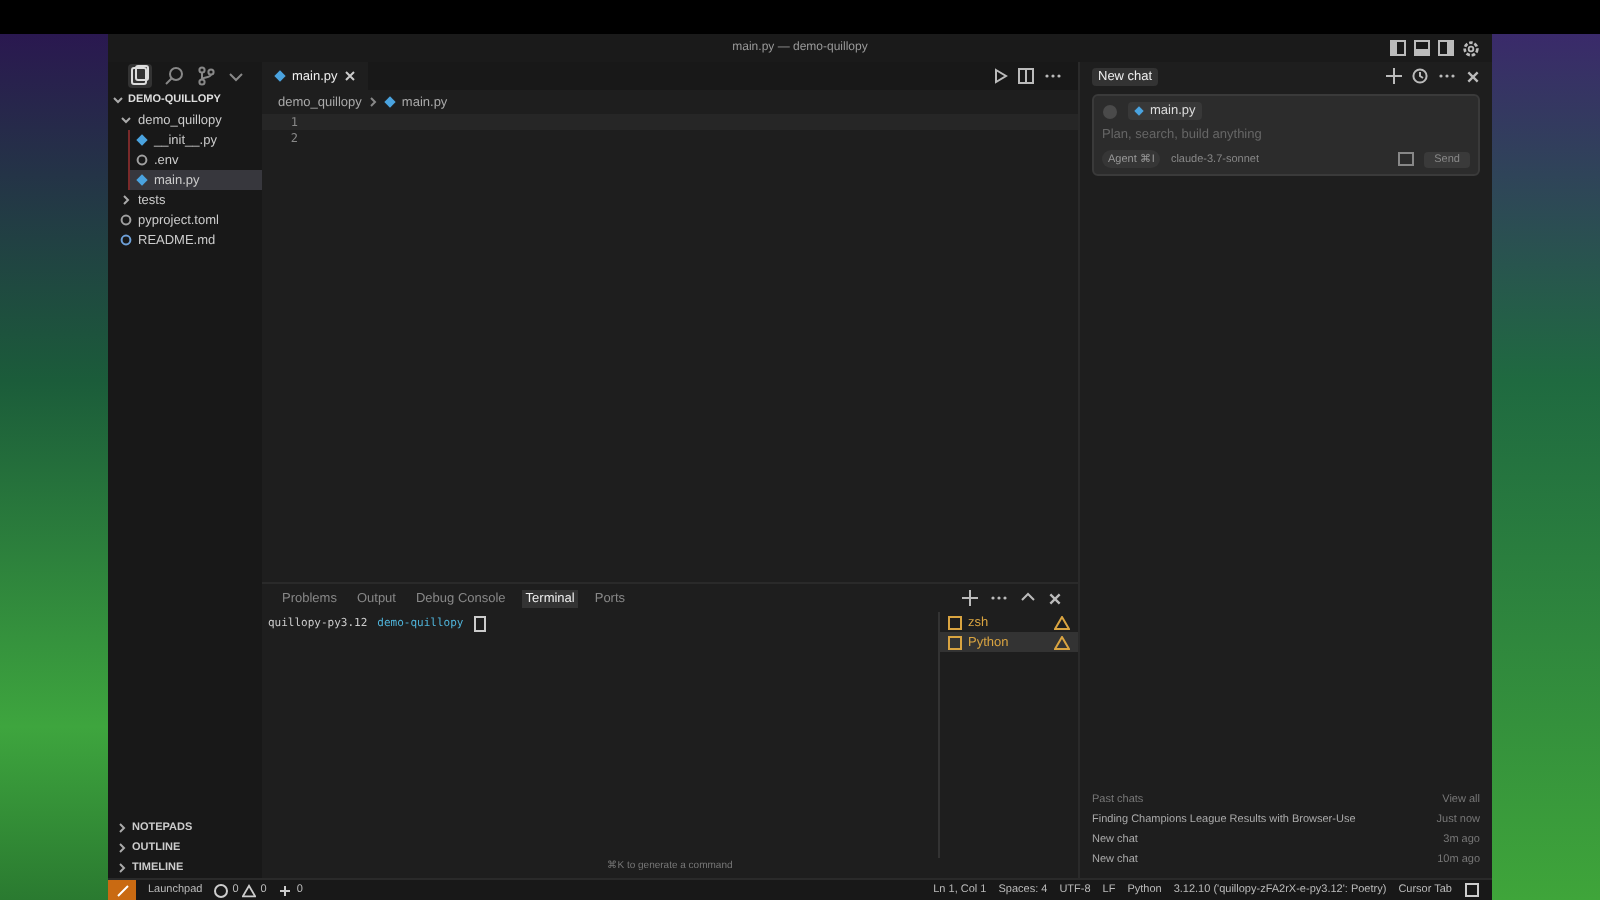 The image size is (1600, 900). What do you see at coordinates (1026, 76) in the screenshot?
I see `split-editor-icon` at bounding box center [1026, 76].